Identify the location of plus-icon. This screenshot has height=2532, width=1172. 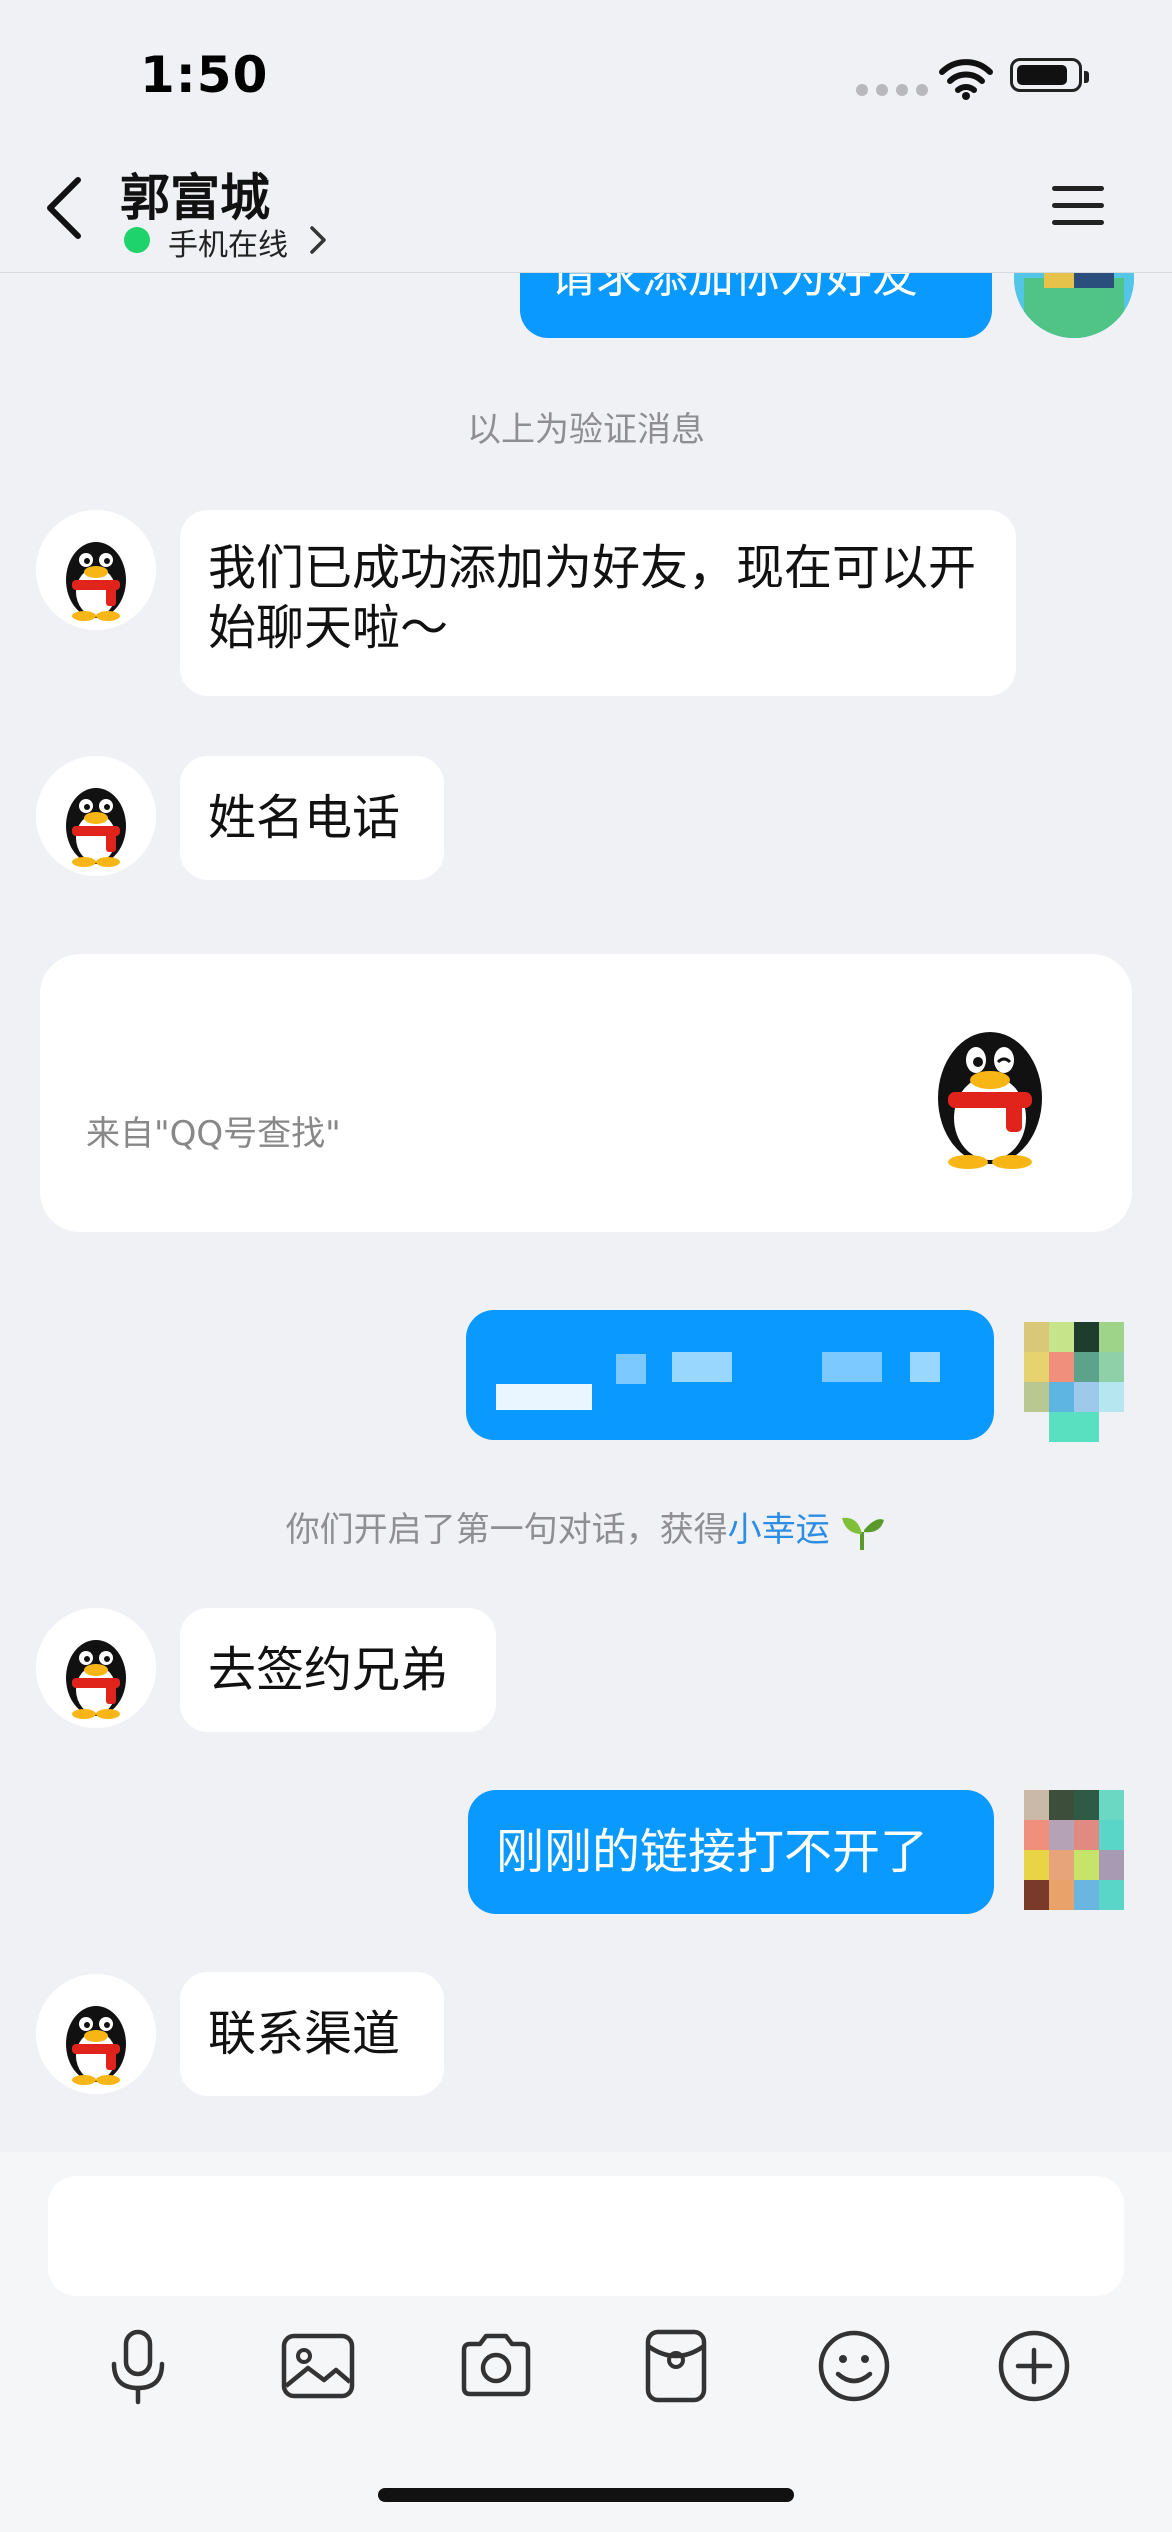
(1034, 2366).